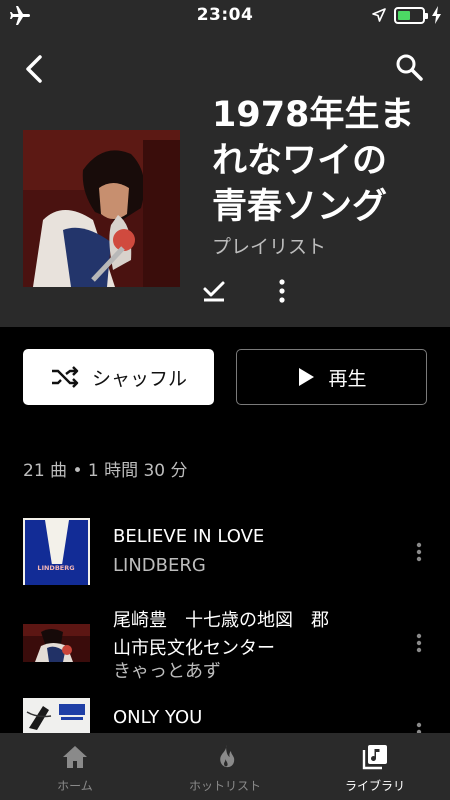 The width and height of the screenshot is (450, 800). Describe the element at coordinates (55, 568) in the screenshot. I see `svg-text: LINDBERG` at that location.